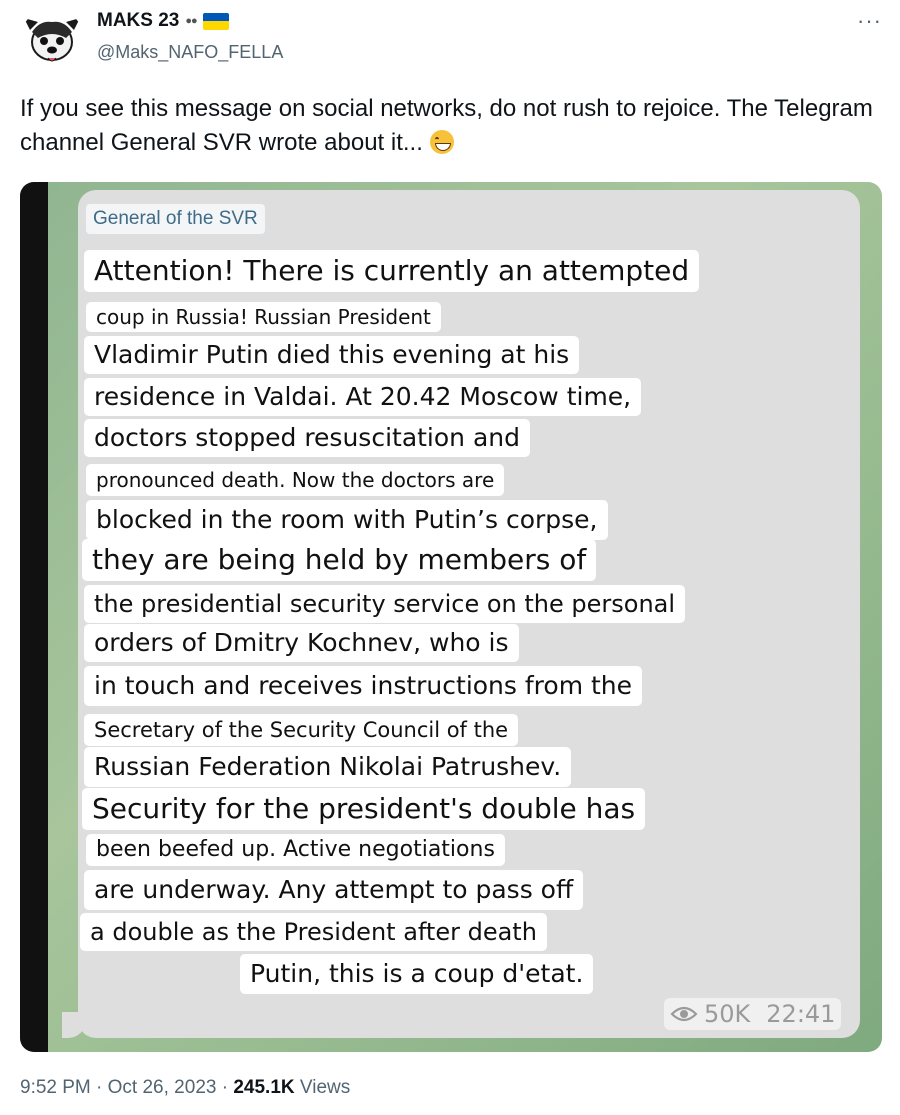 The width and height of the screenshot is (900, 1115). What do you see at coordinates (869, 21) in the screenshot?
I see `more-options-icon: ···` at bounding box center [869, 21].